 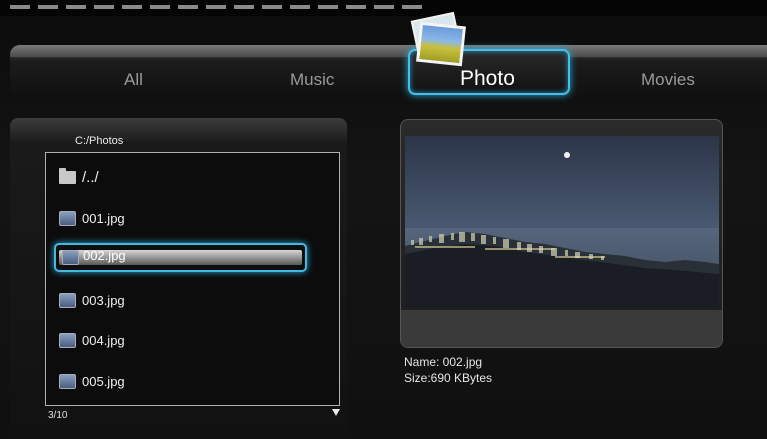 I want to click on item-counter: 3/10, so click(x=58, y=415).